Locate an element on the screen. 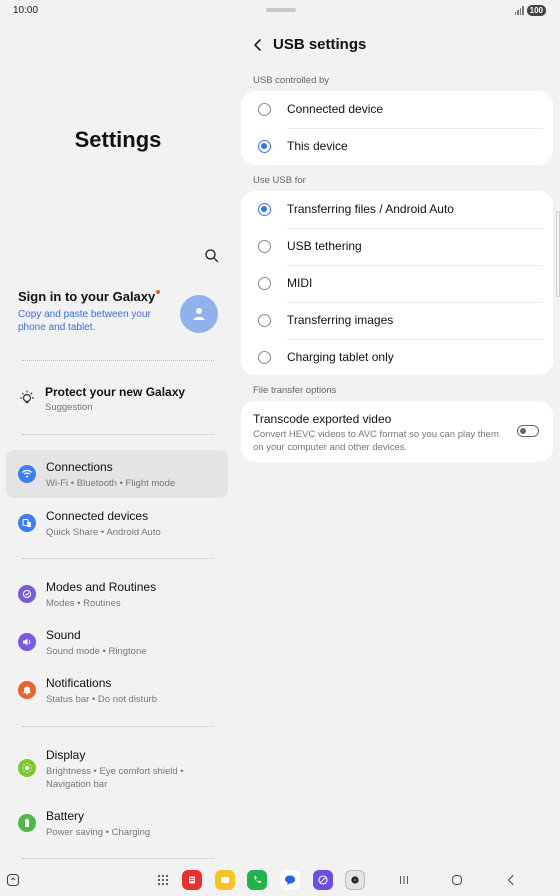 This screenshot has height=896, width=560. menu-title: Notifications is located at coordinates (79, 683).